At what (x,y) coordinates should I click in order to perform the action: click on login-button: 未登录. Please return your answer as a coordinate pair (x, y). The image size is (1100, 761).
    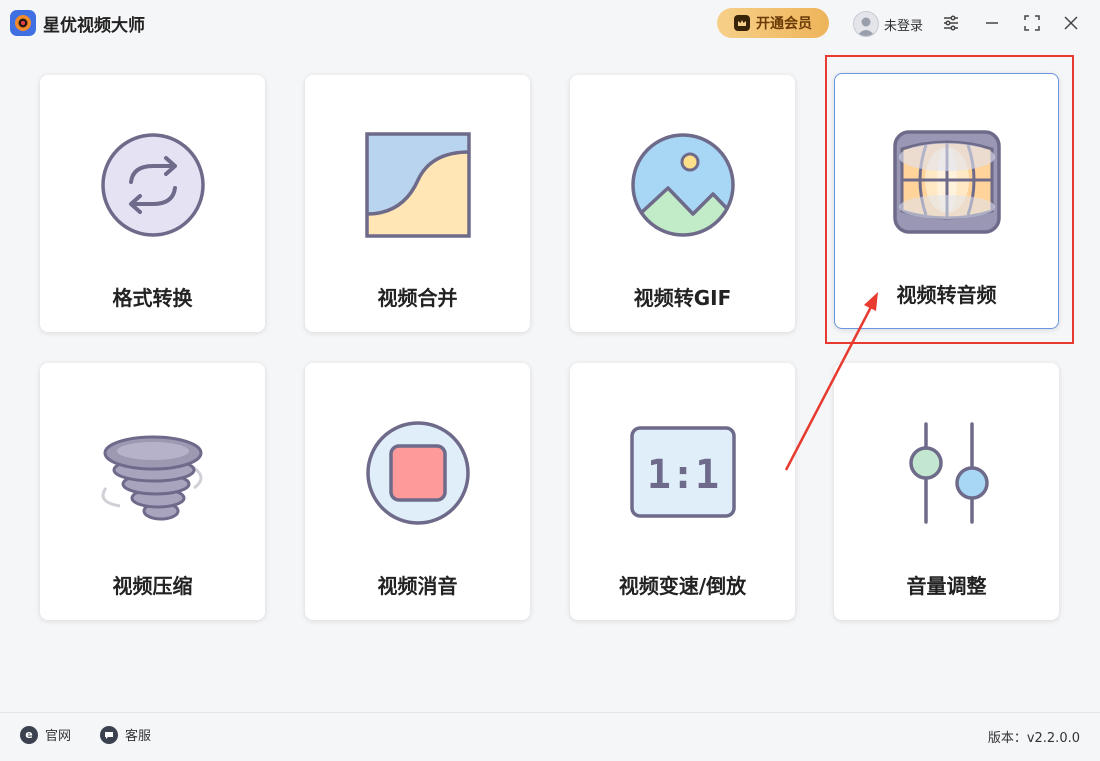
    Looking at the image, I should click on (888, 24).